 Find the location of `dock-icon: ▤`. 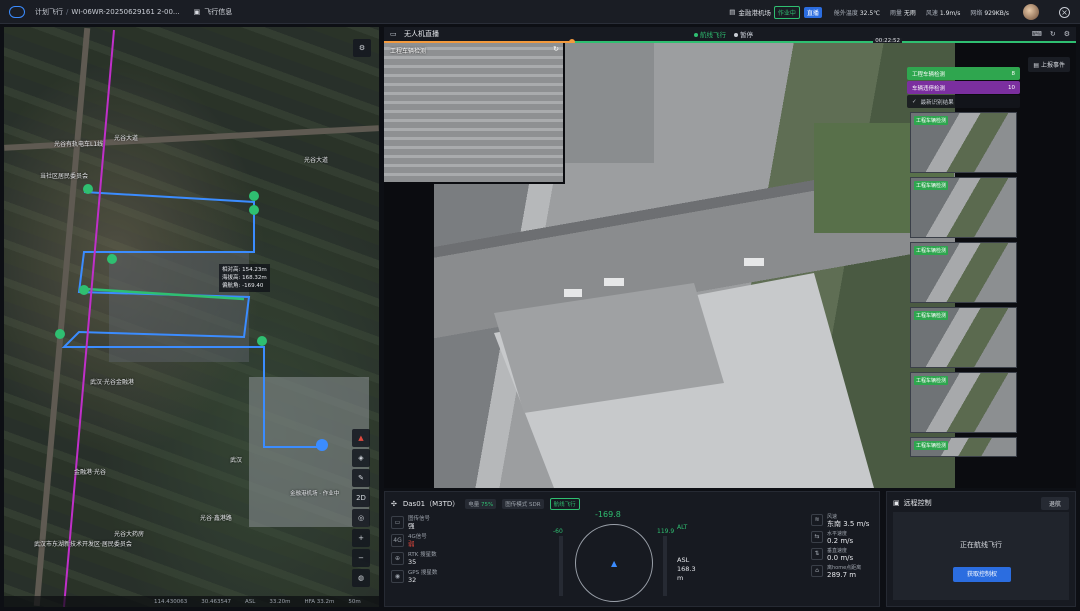

dock-icon: ▤ is located at coordinates (732, 12).